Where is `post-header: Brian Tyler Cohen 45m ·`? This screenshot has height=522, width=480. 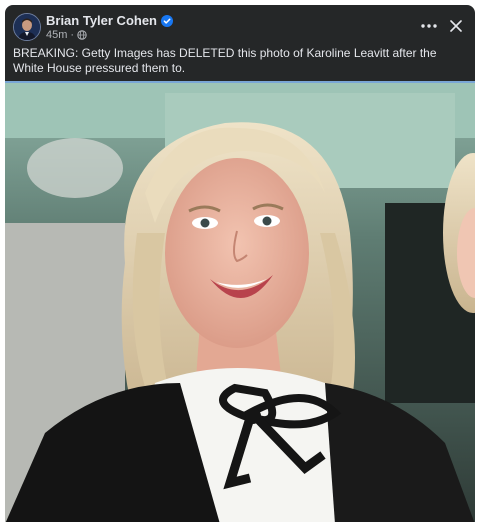
post-header: Brian Tyler Cohen 45m · is located at coordinates (240, 26).